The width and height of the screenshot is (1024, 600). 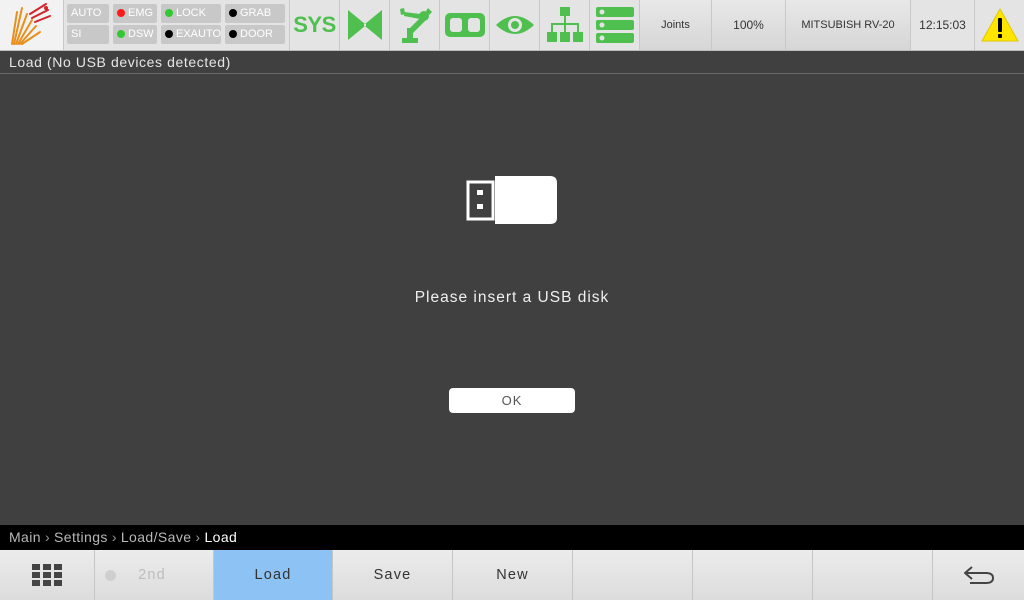 I want to click on sys-label: SYS, so click(x=314, y=24).